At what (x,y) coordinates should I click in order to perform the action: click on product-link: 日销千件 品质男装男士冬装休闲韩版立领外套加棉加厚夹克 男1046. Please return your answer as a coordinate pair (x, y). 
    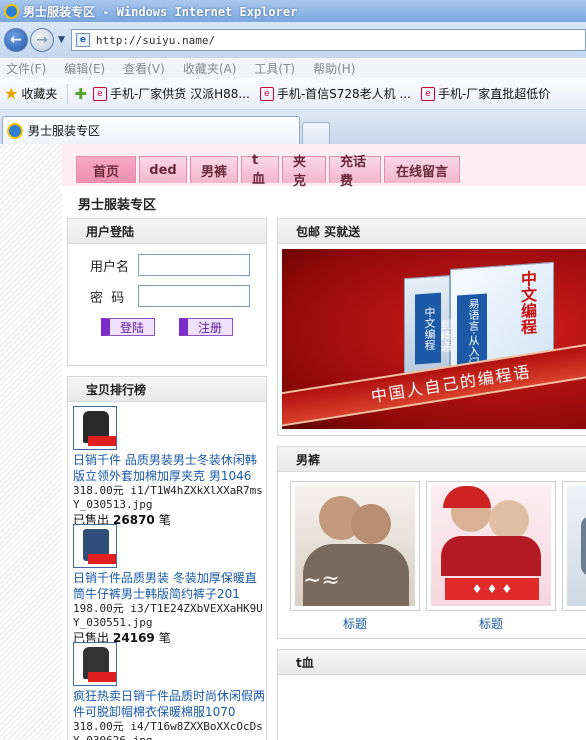
    Looking at the image, I should click on (169, 468).